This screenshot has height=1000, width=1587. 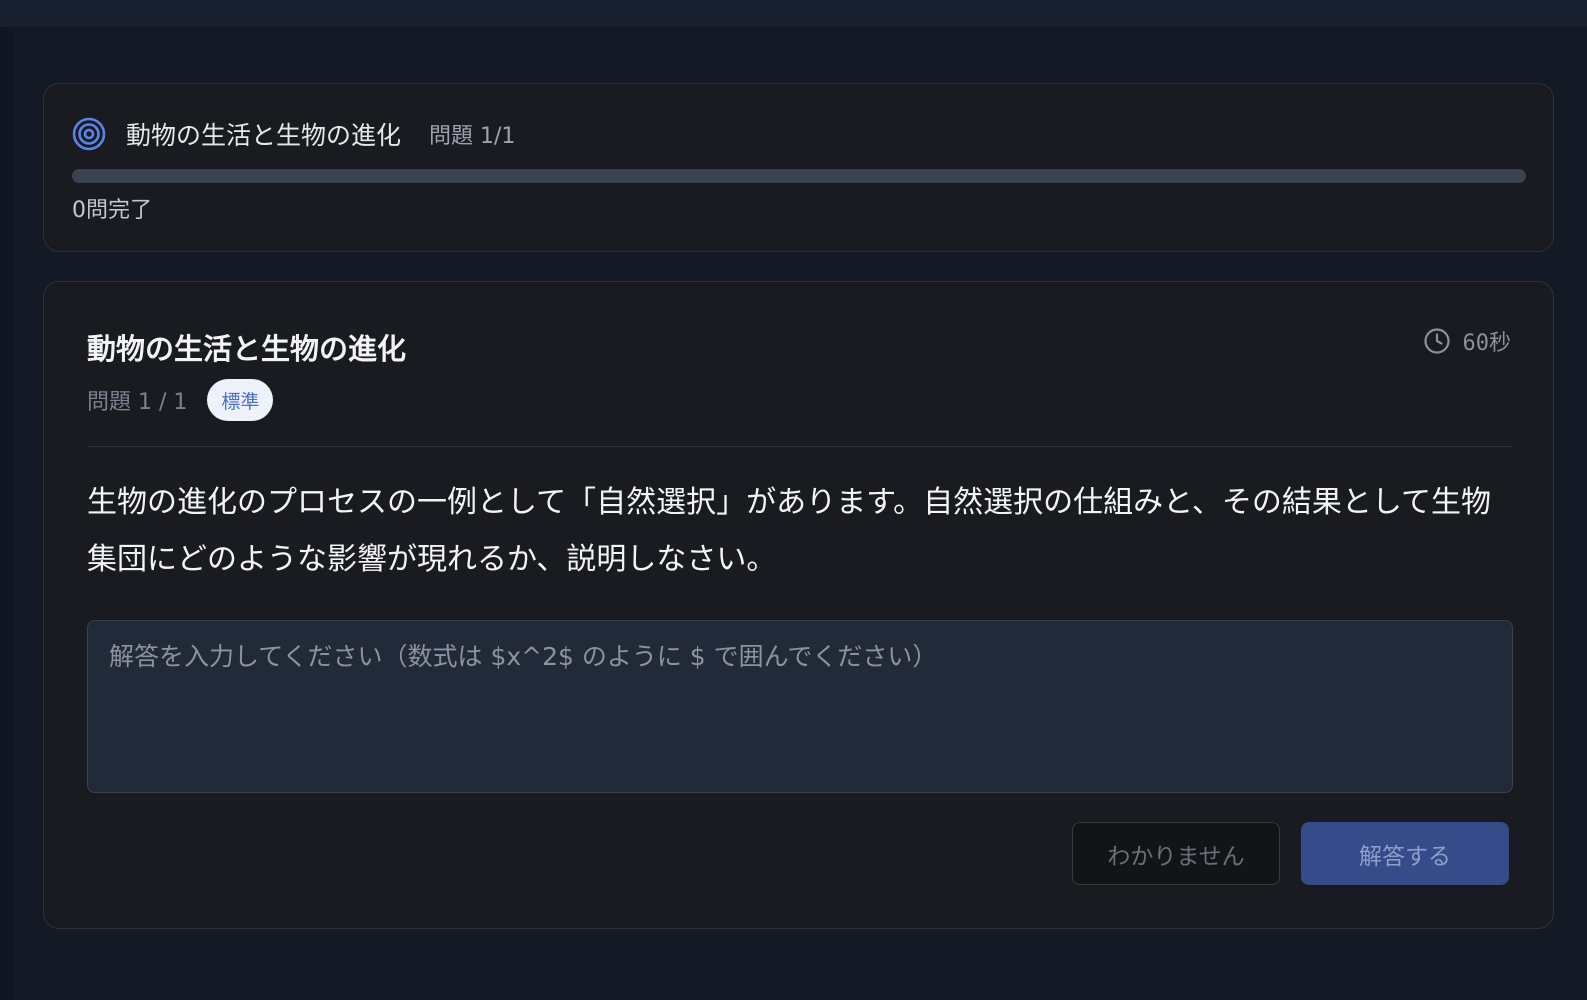 I want to click on progress-bar, so click(x=799, y=176).